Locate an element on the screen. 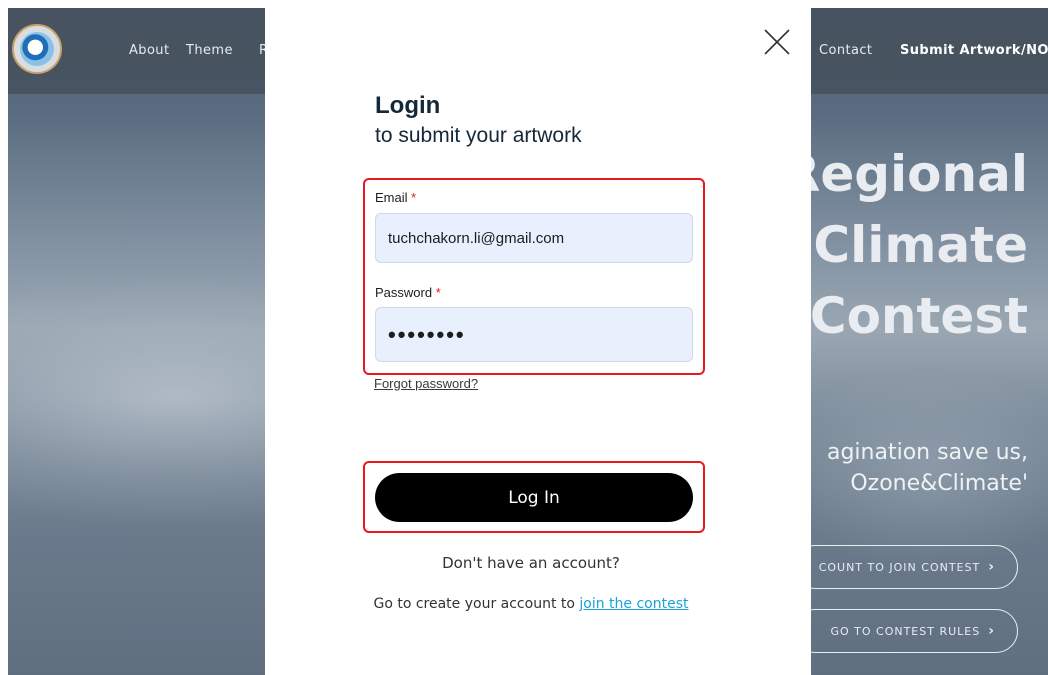 The height and width of the screenshot is (675, 1048). email-label: Email * is located at coordinates (395, 197).